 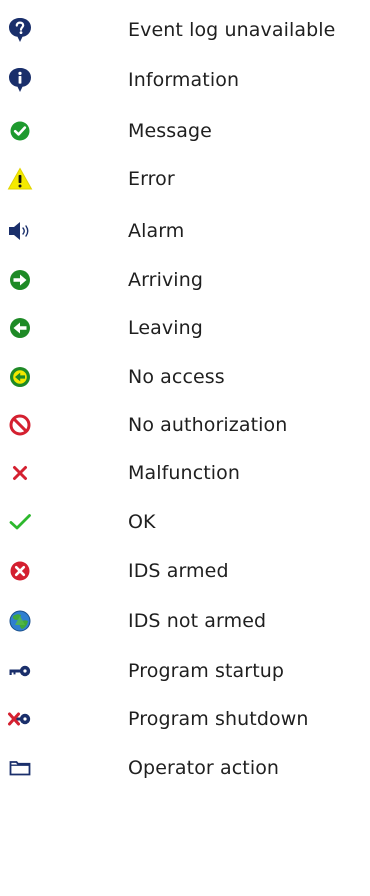 What do you see at coordinates (232, 30) in the screenshot?
I see `legend-label: Event log unavailable` at bounding box center [232, 30].